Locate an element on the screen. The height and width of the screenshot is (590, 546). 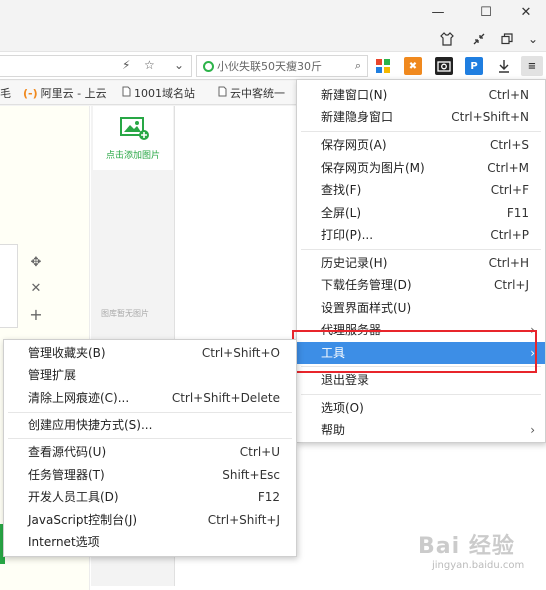
menu-item-label: 帮助 is located at coordinates (333, 430).